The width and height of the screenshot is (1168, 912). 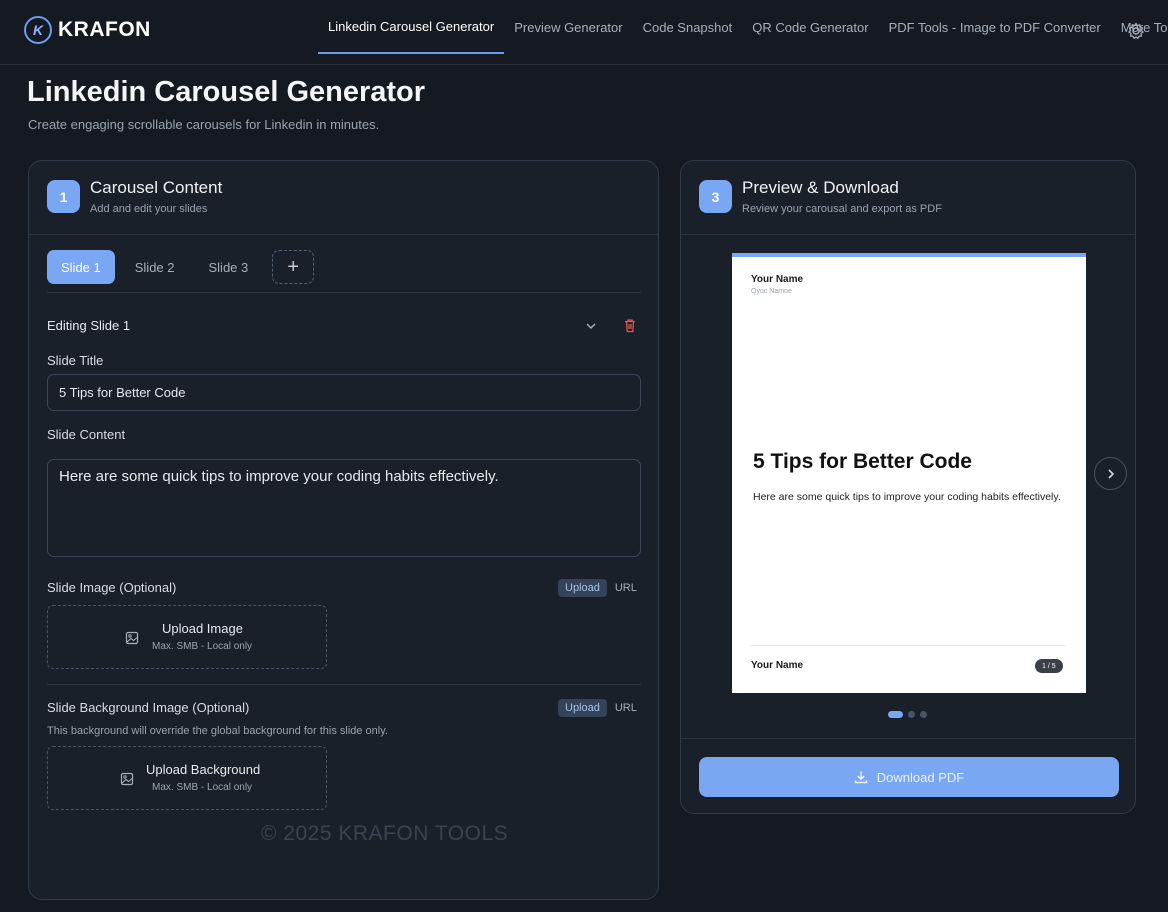 I want to click on slide-content-label: Slide Content, so click(x=86, y=434).